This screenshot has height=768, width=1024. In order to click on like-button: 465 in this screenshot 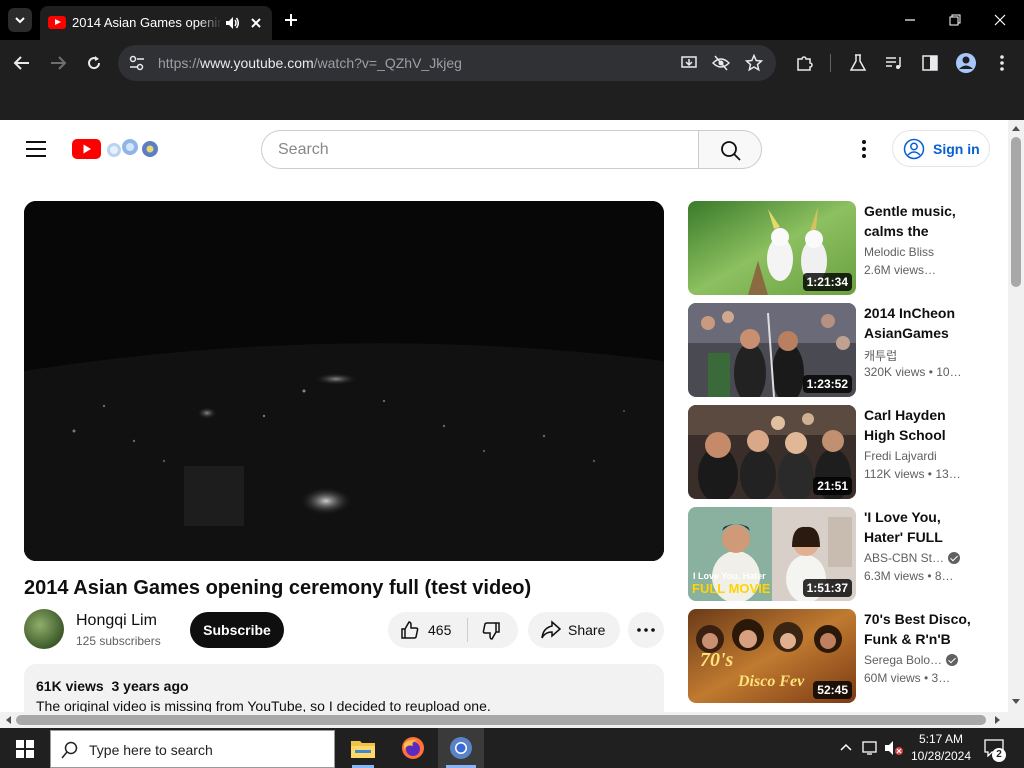, I will do `click(427, 630)`.